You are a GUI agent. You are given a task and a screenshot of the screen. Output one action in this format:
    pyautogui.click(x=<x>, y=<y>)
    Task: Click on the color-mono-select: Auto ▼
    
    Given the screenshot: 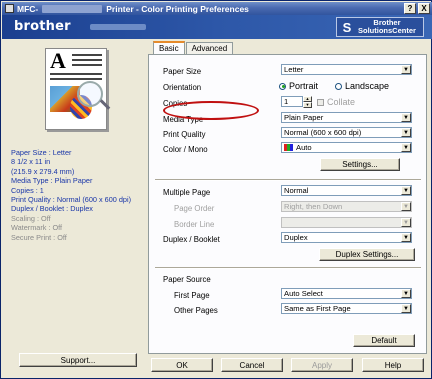 What is the action you would take?
    pyautogui.click(x=346, y=147)
    